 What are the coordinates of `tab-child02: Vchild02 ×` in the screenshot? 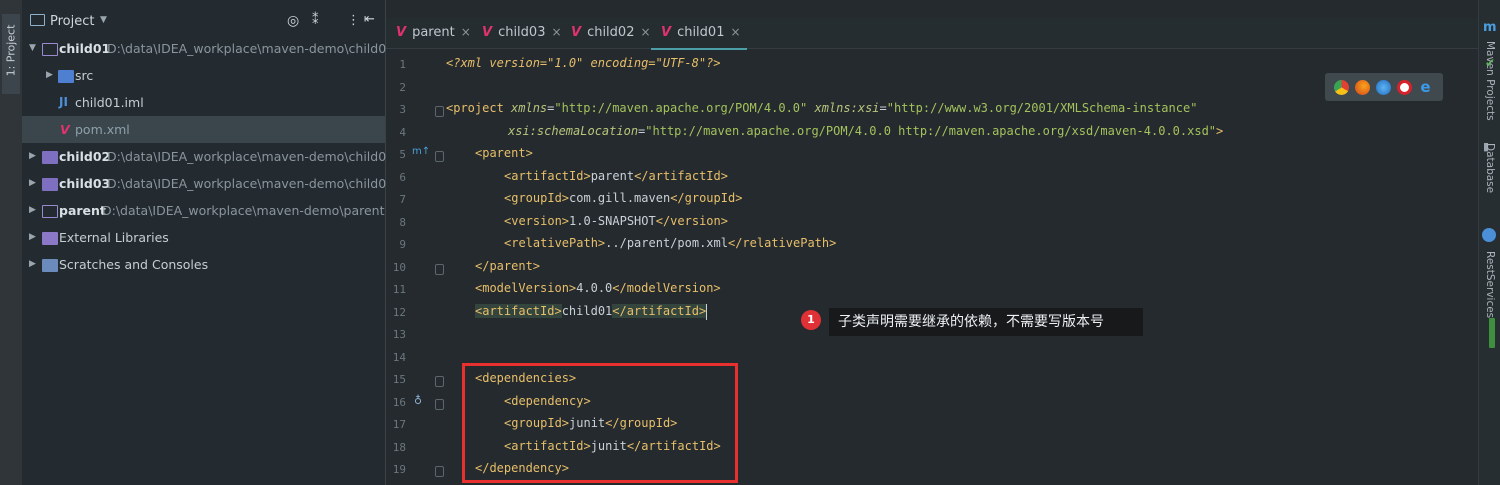 It's located at (611, 33).